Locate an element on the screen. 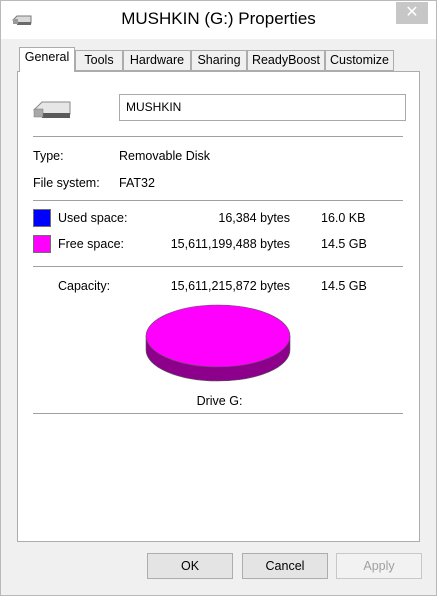  usb-drive-large-icon is located at coordinates (52, 109).